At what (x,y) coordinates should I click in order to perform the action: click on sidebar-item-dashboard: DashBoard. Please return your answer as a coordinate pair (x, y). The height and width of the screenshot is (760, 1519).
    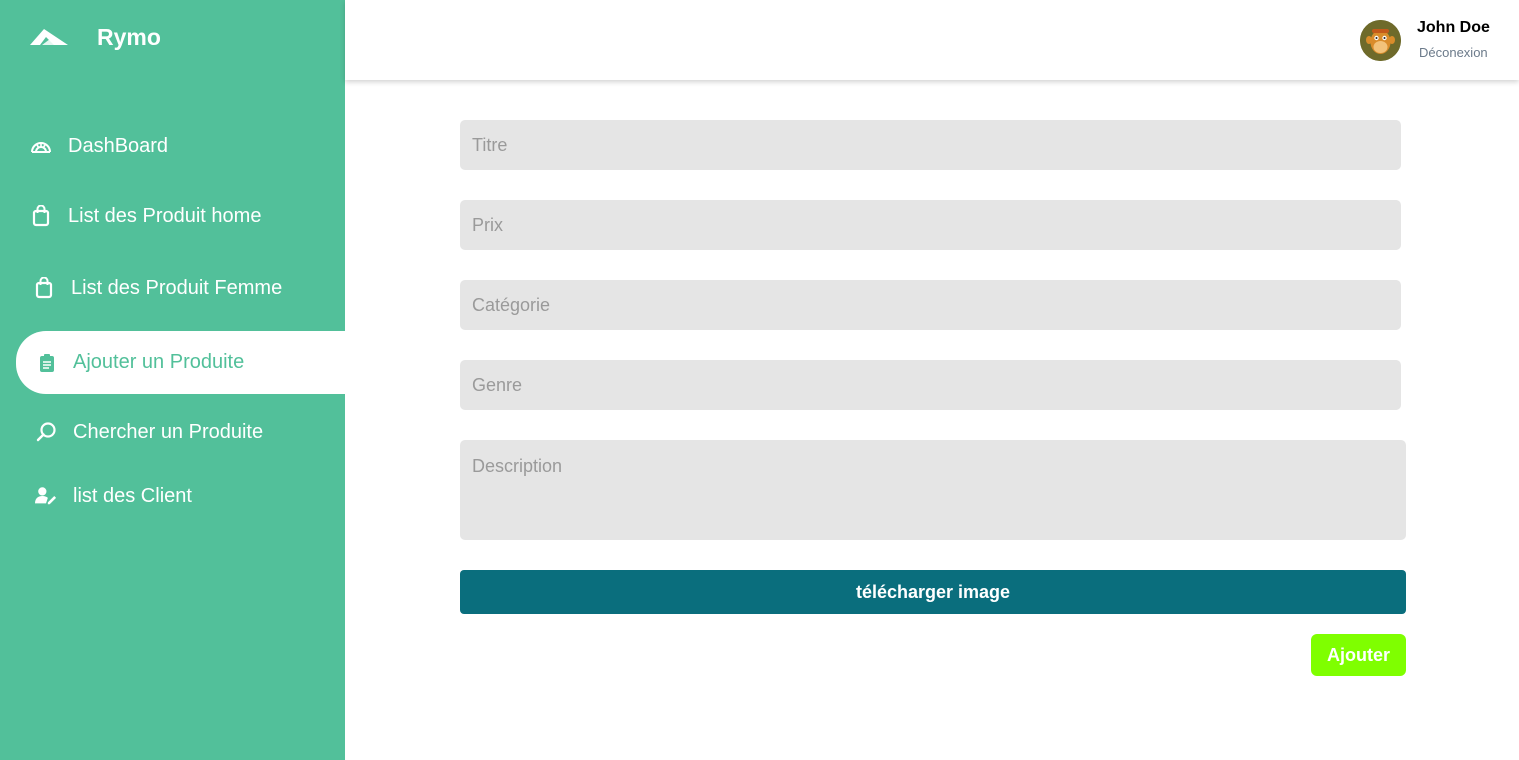
    Looking at the image, I should click on (180, 146).